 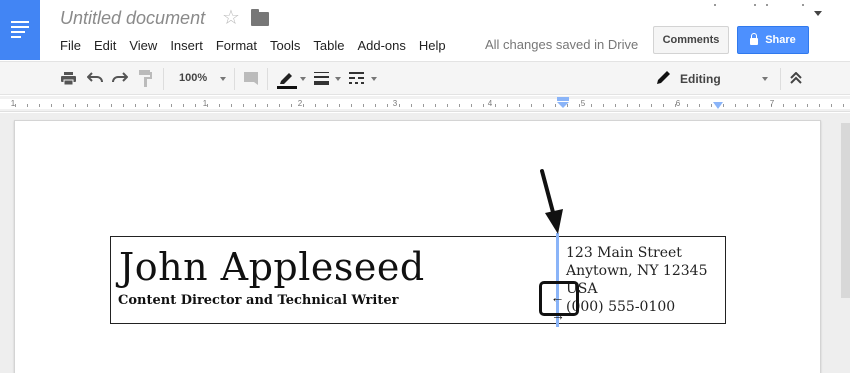 What do you see at coordinates (624, 253) in the screenshot?
I see `address-line: 123 Main Street` at bounding box center [624, 253].